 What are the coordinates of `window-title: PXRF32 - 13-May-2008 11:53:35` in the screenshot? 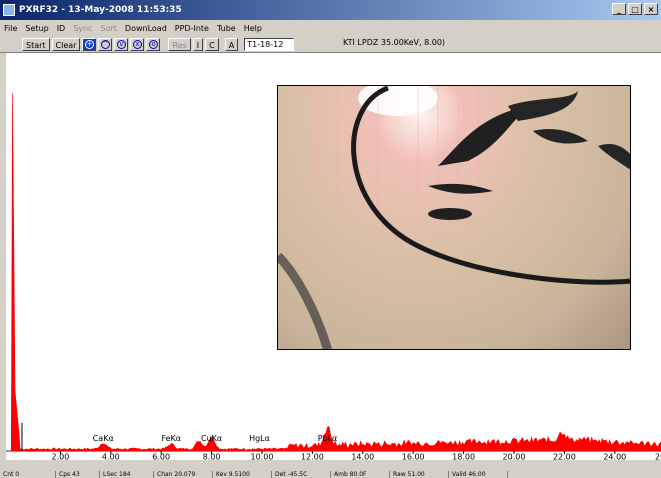 It's located at (100, 10).